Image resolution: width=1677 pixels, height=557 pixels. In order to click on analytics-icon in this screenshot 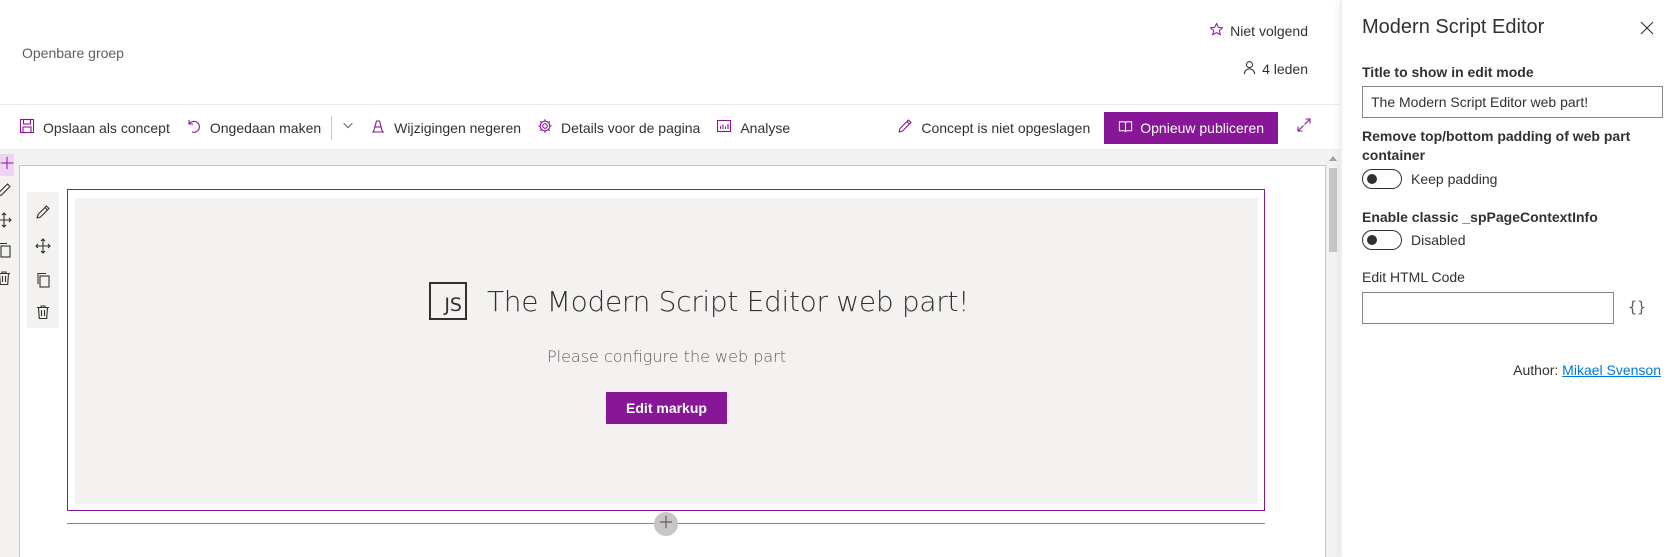, I will do `click(724, 127)`.